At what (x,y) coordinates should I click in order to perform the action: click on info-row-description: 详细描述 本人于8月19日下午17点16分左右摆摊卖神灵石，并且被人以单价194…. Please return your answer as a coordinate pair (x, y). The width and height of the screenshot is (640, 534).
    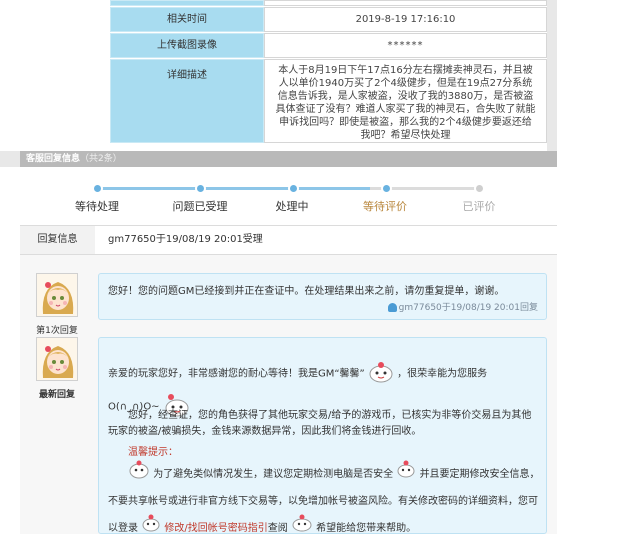
    Looking at the image, I should click on (328, 101).